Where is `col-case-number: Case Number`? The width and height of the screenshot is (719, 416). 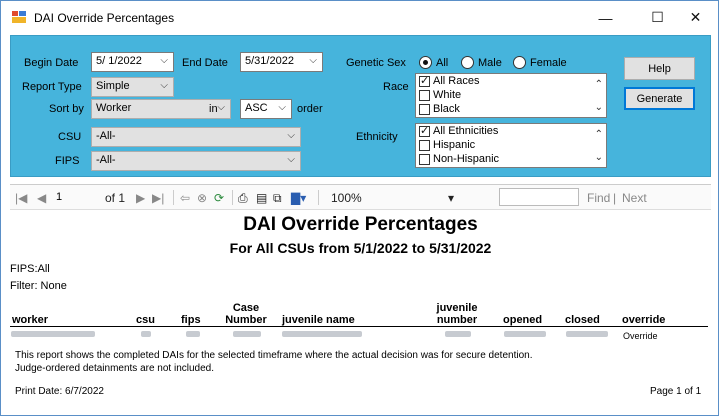
col-case-number: Case Number is located at coordinates (246, 314).